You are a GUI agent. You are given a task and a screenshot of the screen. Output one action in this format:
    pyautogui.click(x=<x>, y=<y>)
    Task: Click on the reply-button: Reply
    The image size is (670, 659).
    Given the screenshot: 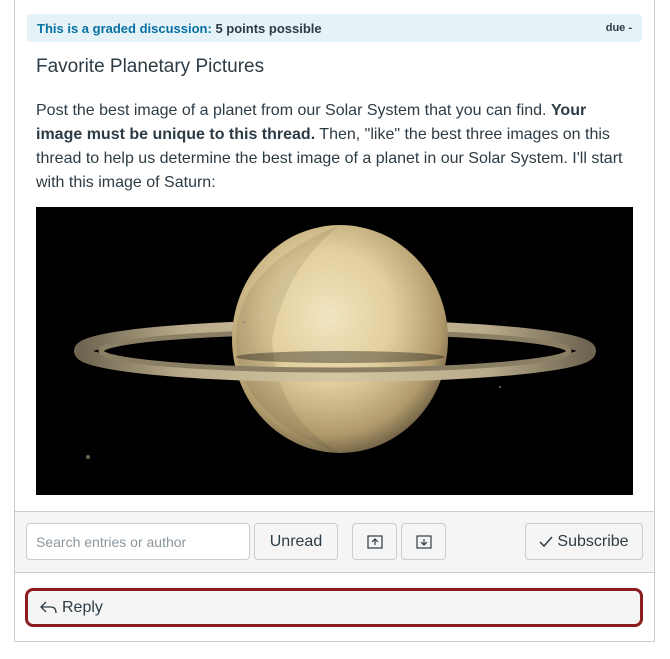 What is the action you would take?
    pyautogui.click(x=334, y=607)
    